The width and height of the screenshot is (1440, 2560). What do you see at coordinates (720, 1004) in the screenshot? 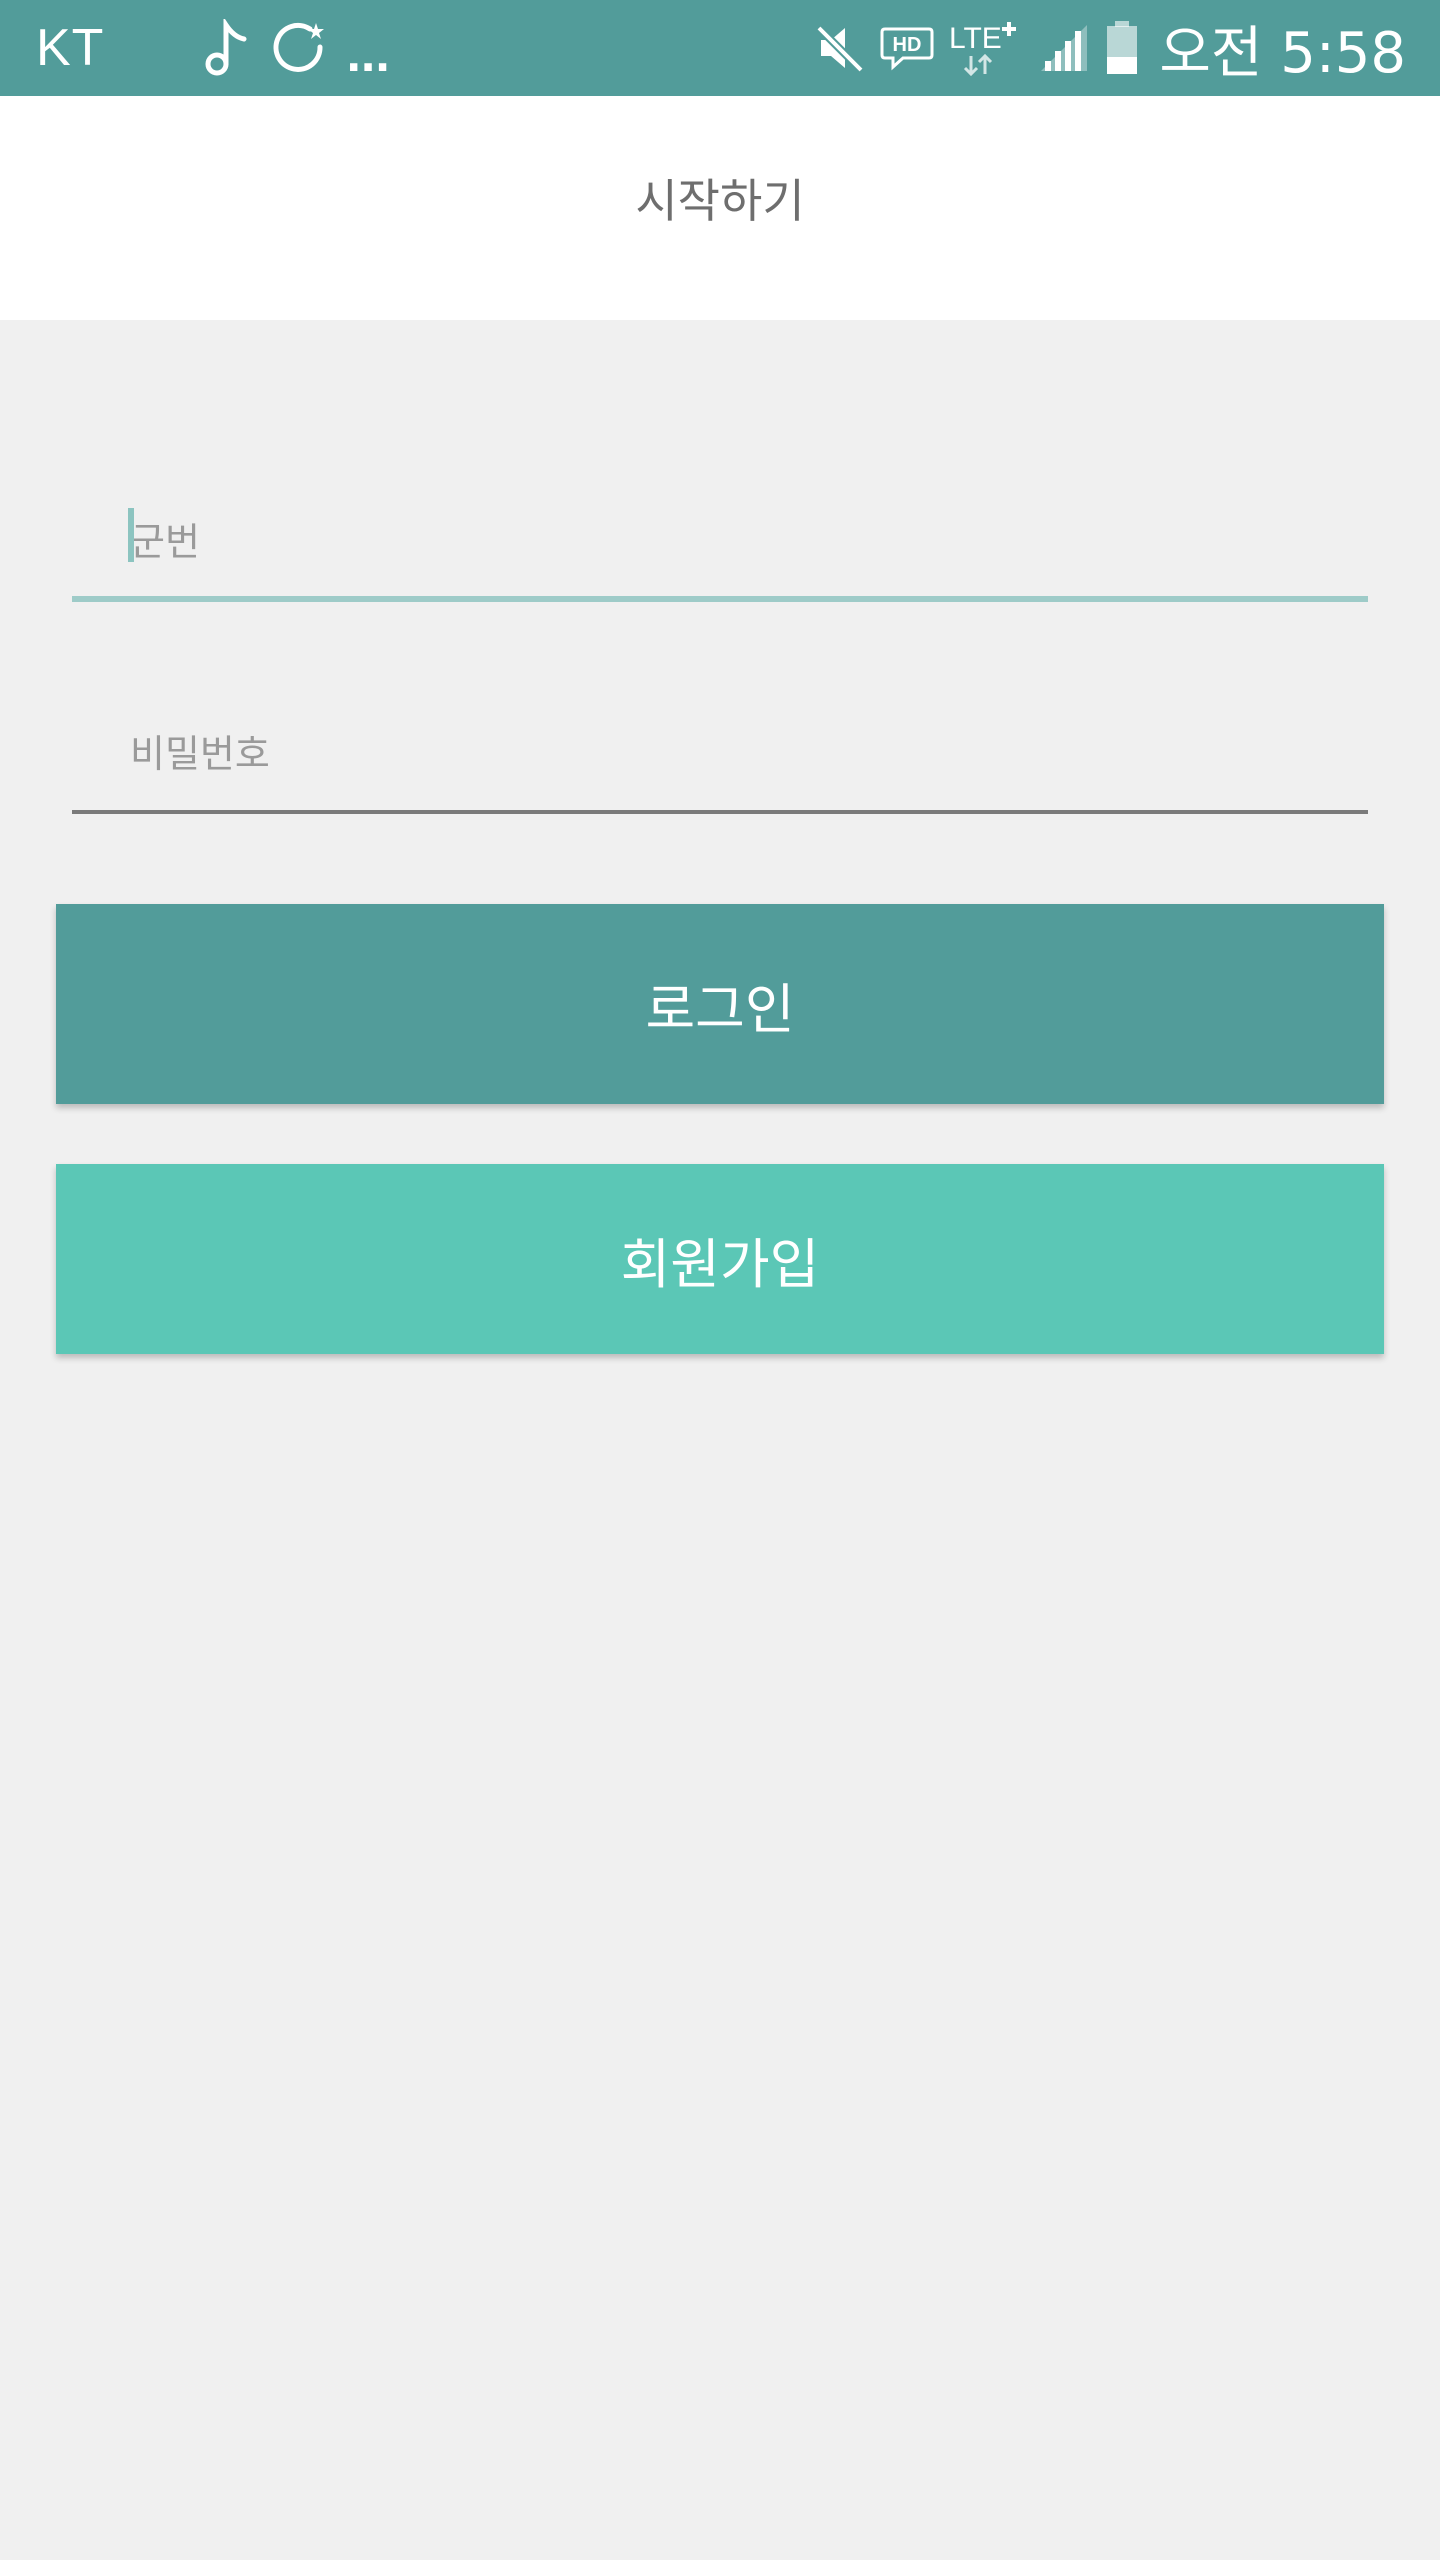
I see `login-button: 로그인` at bounding box center [720, 1004].